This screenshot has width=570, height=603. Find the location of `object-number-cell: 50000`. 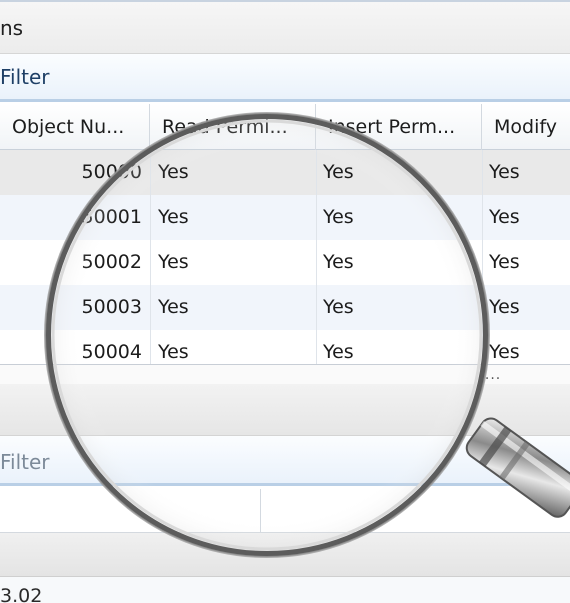

object-number-cell: 50000 is located at coordinates (111, 172).